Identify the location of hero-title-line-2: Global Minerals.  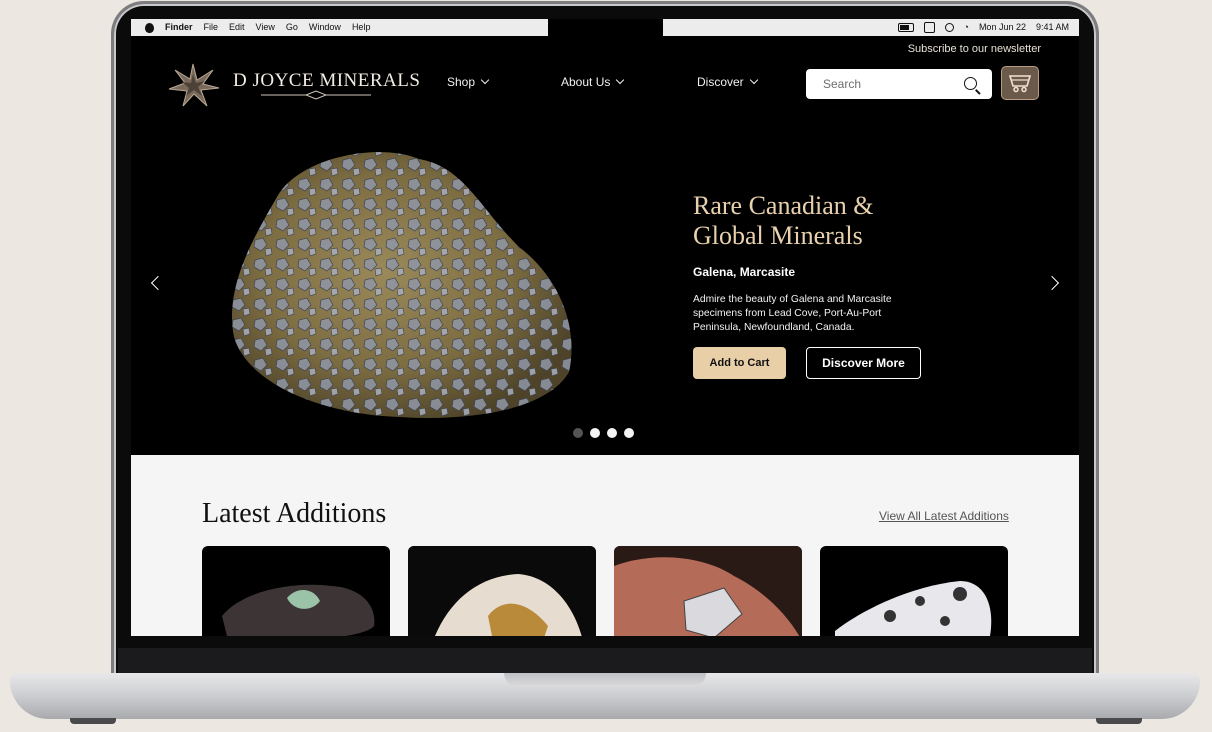
(778, 235).